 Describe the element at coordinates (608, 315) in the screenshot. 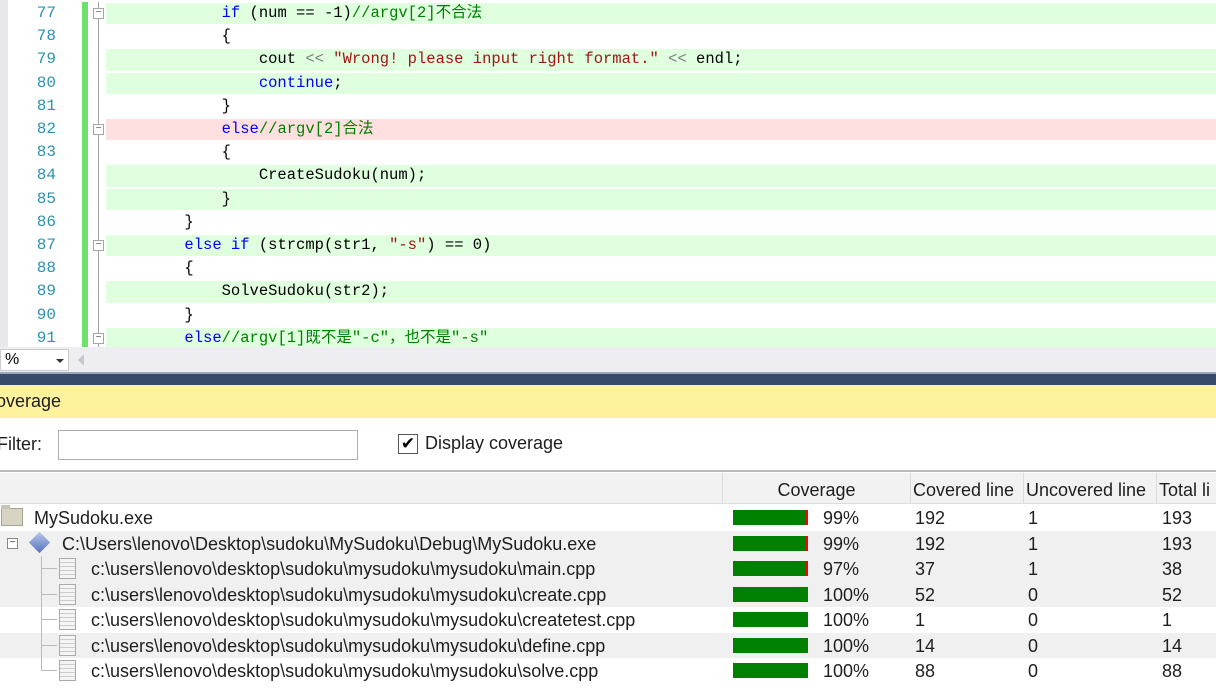

I see `code-line: 90 }` at that location.